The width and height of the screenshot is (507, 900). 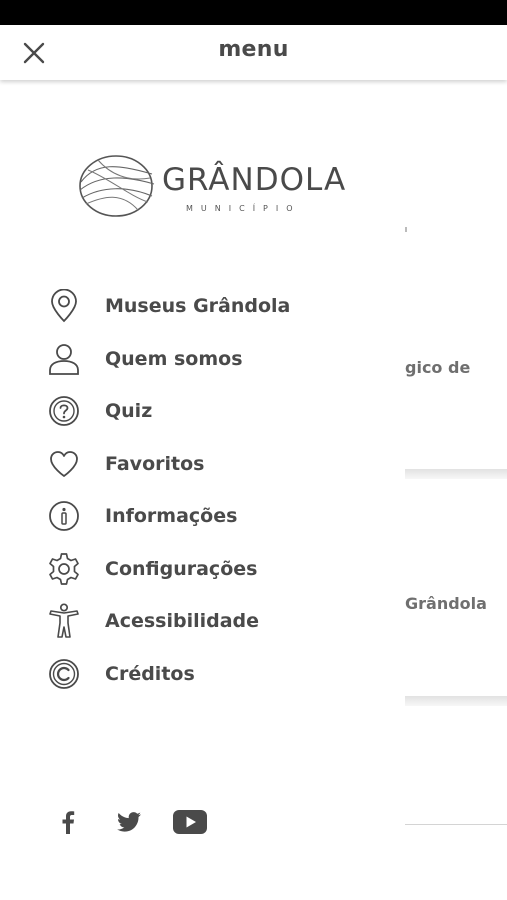 What do you see at coordinates (438, 367) in the screenshot?
I see `background-text: gico de` at bounding box center [438, 367].